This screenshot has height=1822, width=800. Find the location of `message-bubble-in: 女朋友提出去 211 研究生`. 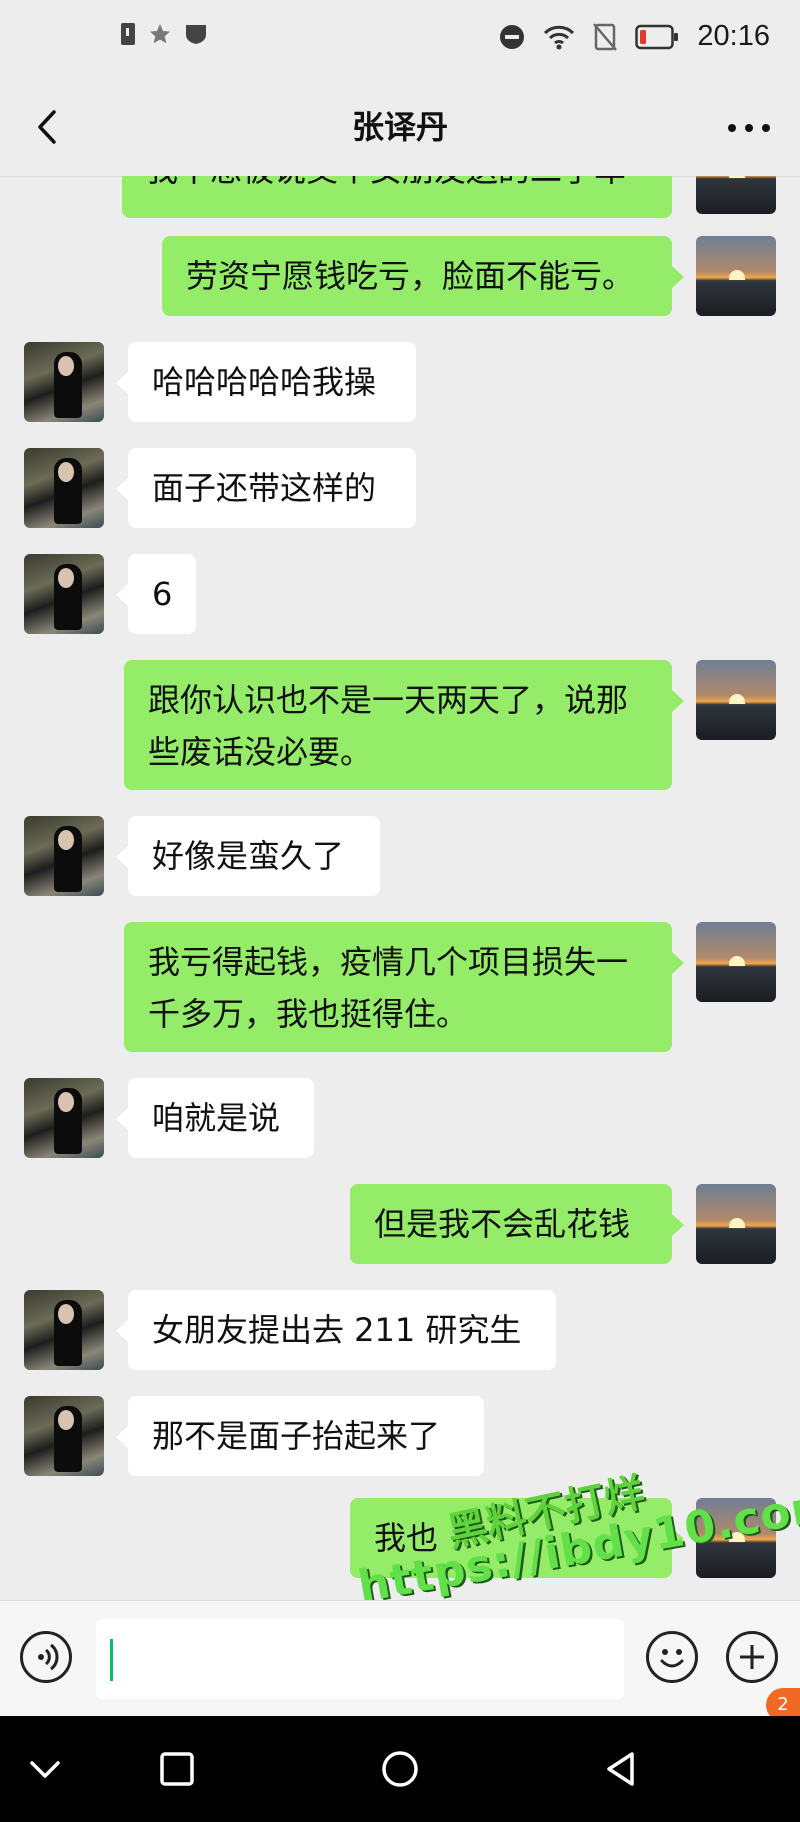

message-bubble-in: 女朋友提出去 211 研究生 is located at coordinates (336, 1330).